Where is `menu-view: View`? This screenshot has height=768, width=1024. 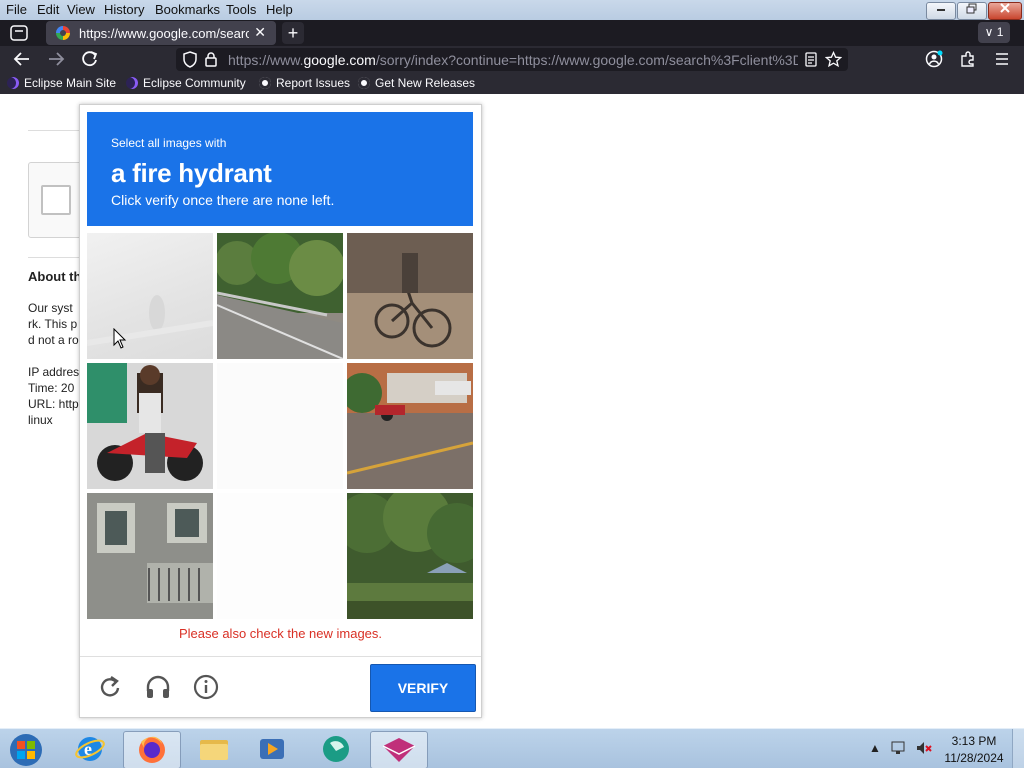
menu-view: View is located at coordinates (81, 9).